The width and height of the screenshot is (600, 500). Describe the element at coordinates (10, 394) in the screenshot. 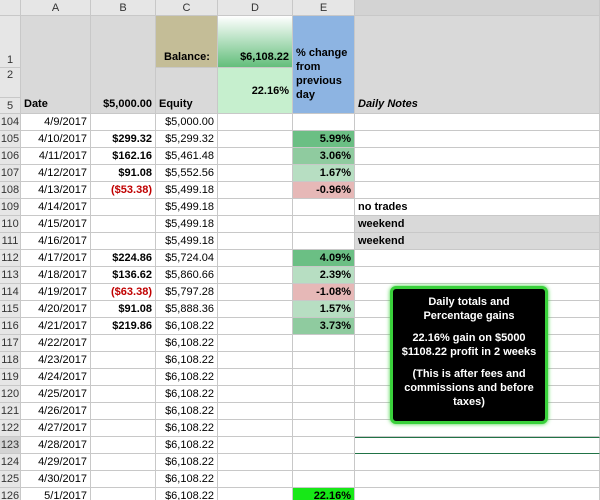

I see `row-header: 120` at that location.